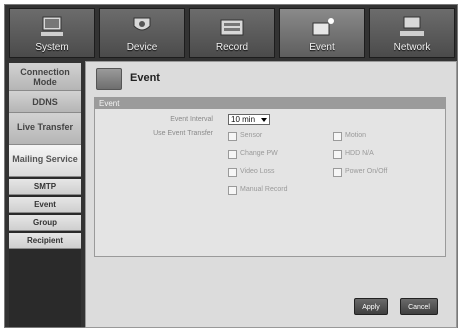 This screenshot has width=462, height=332. What do you see at coordinates (322, 47) in the screenshot?
I see `tab-event-label: Event` at bounding box center [322, 47].